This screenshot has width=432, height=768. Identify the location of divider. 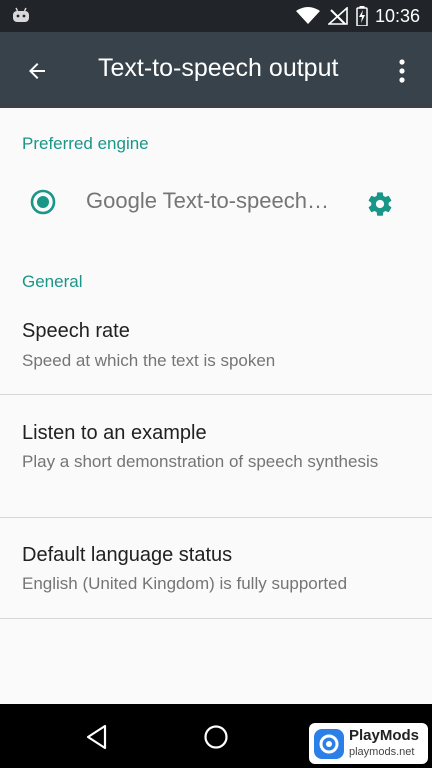
(216, 618).